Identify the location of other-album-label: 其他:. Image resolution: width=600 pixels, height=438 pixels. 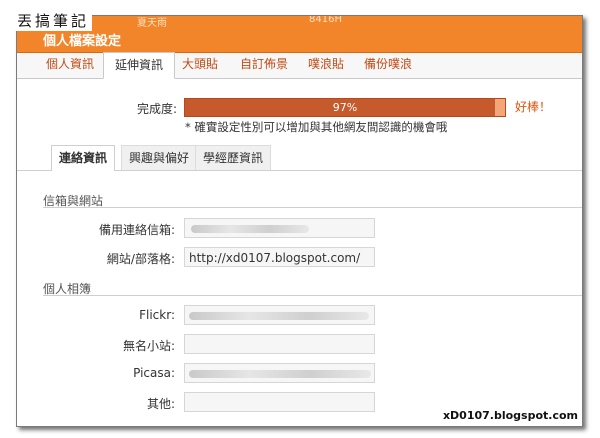
(160, 404).